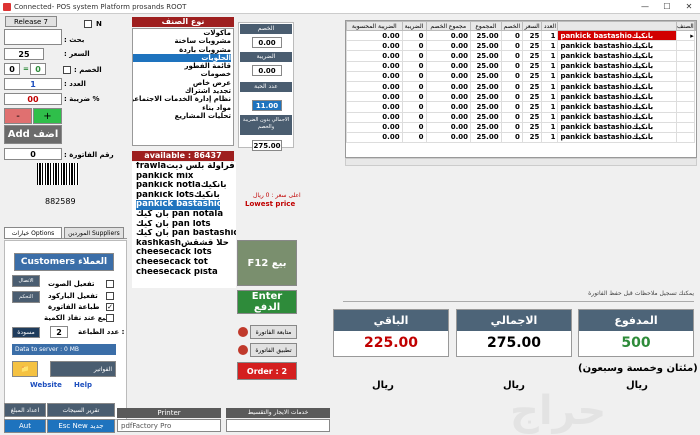 The height and width of the screenshot is (435, 700). What do you see at coordinates (25, 410) in the screenshot?
I see `settings-button: اعداد المبلغ` at bounding box center [25, 410].